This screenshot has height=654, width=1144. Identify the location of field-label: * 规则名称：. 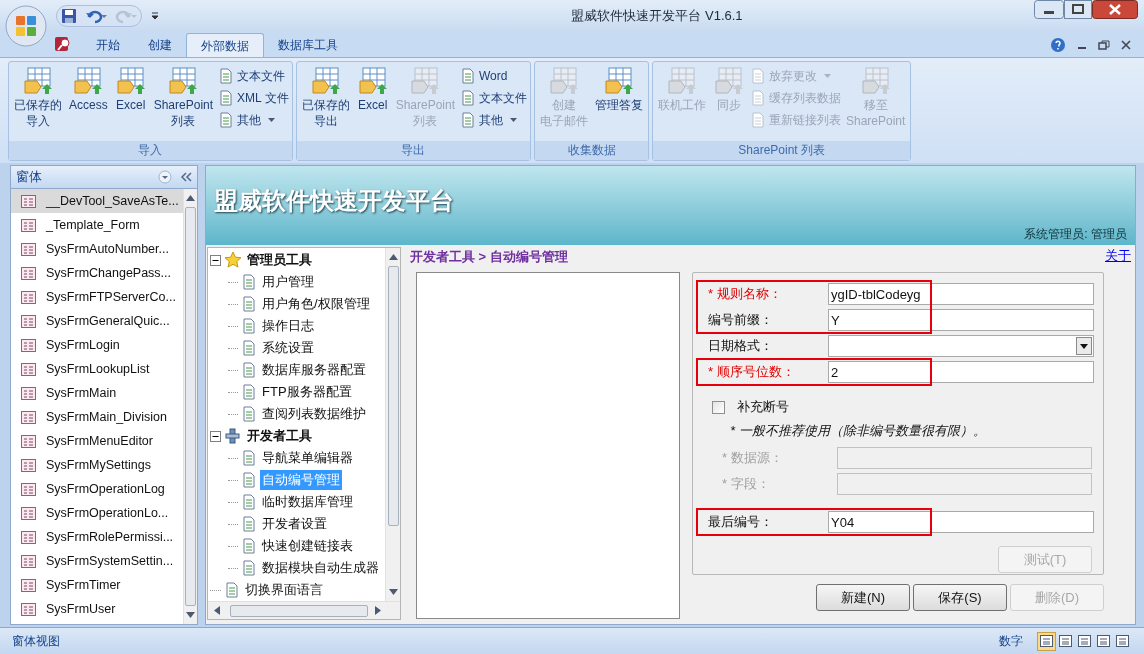
(745, 294).